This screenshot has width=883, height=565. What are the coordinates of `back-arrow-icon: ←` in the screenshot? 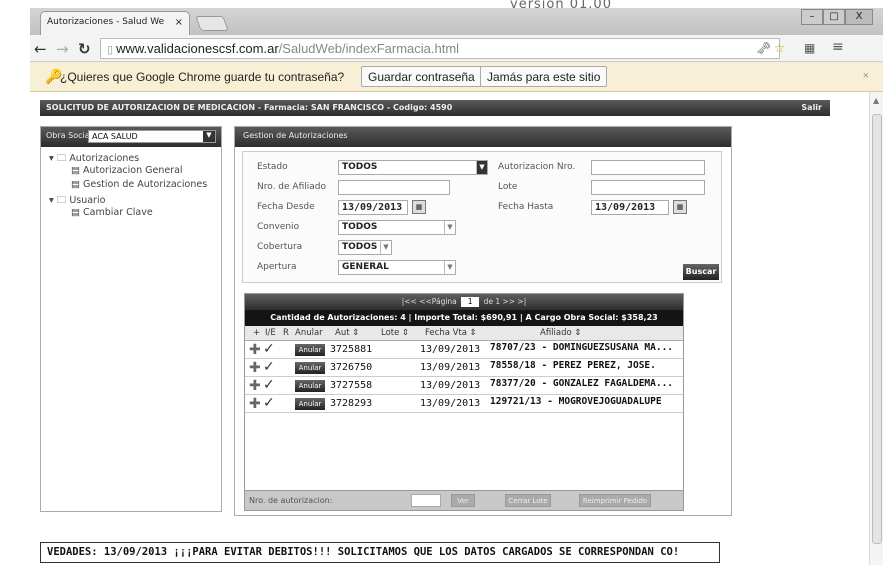 It's located at (40, 49).